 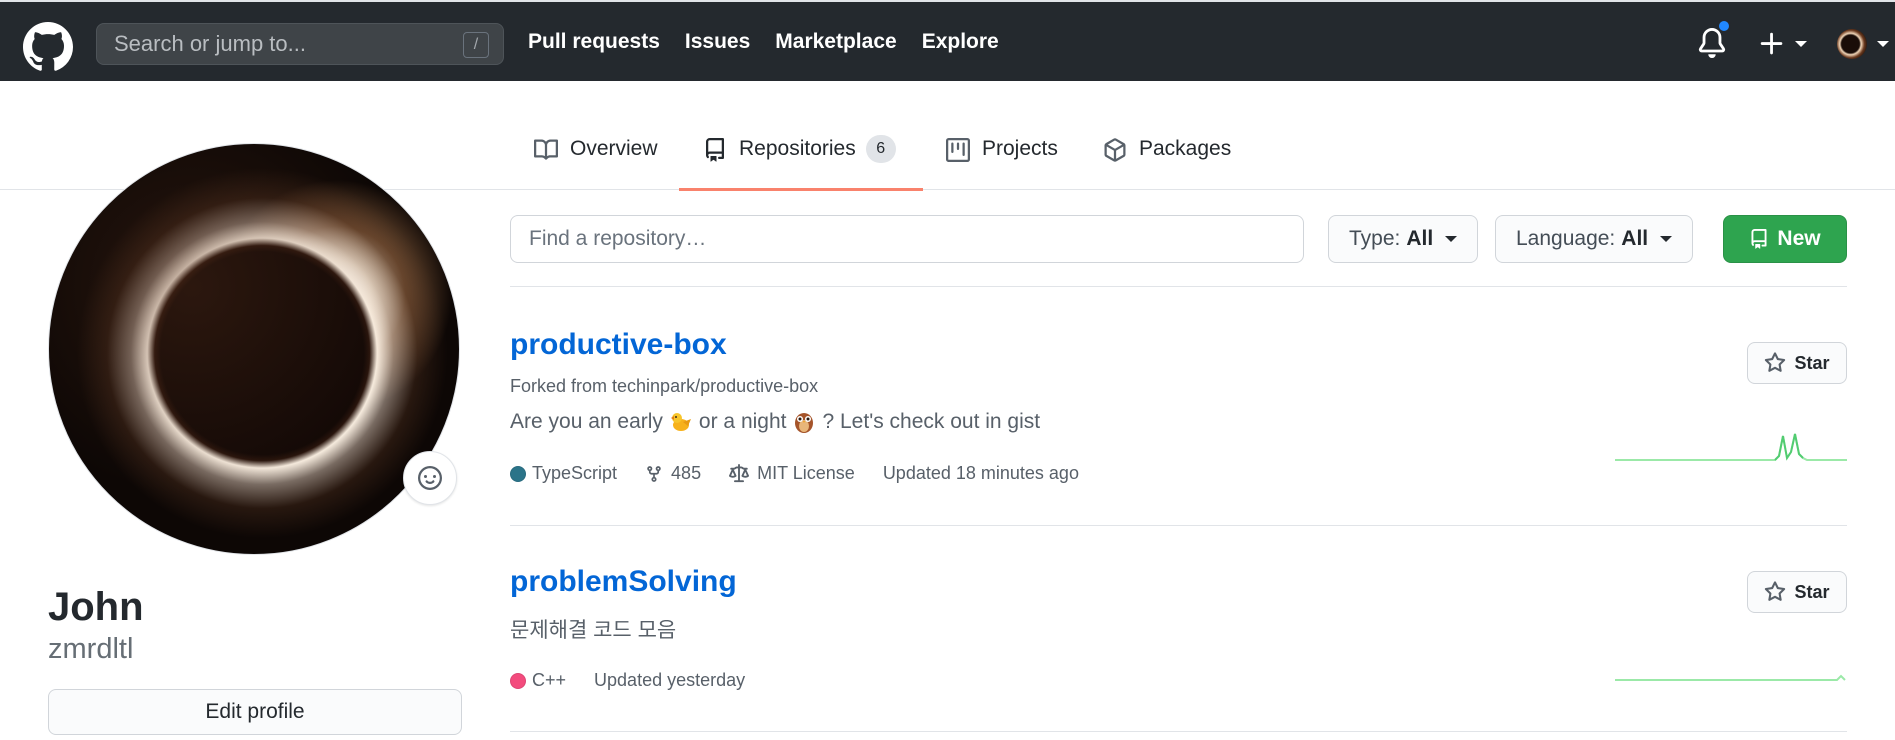 I want to click on sunrise-bird-emoji-icon, so click(x=680, y=422).